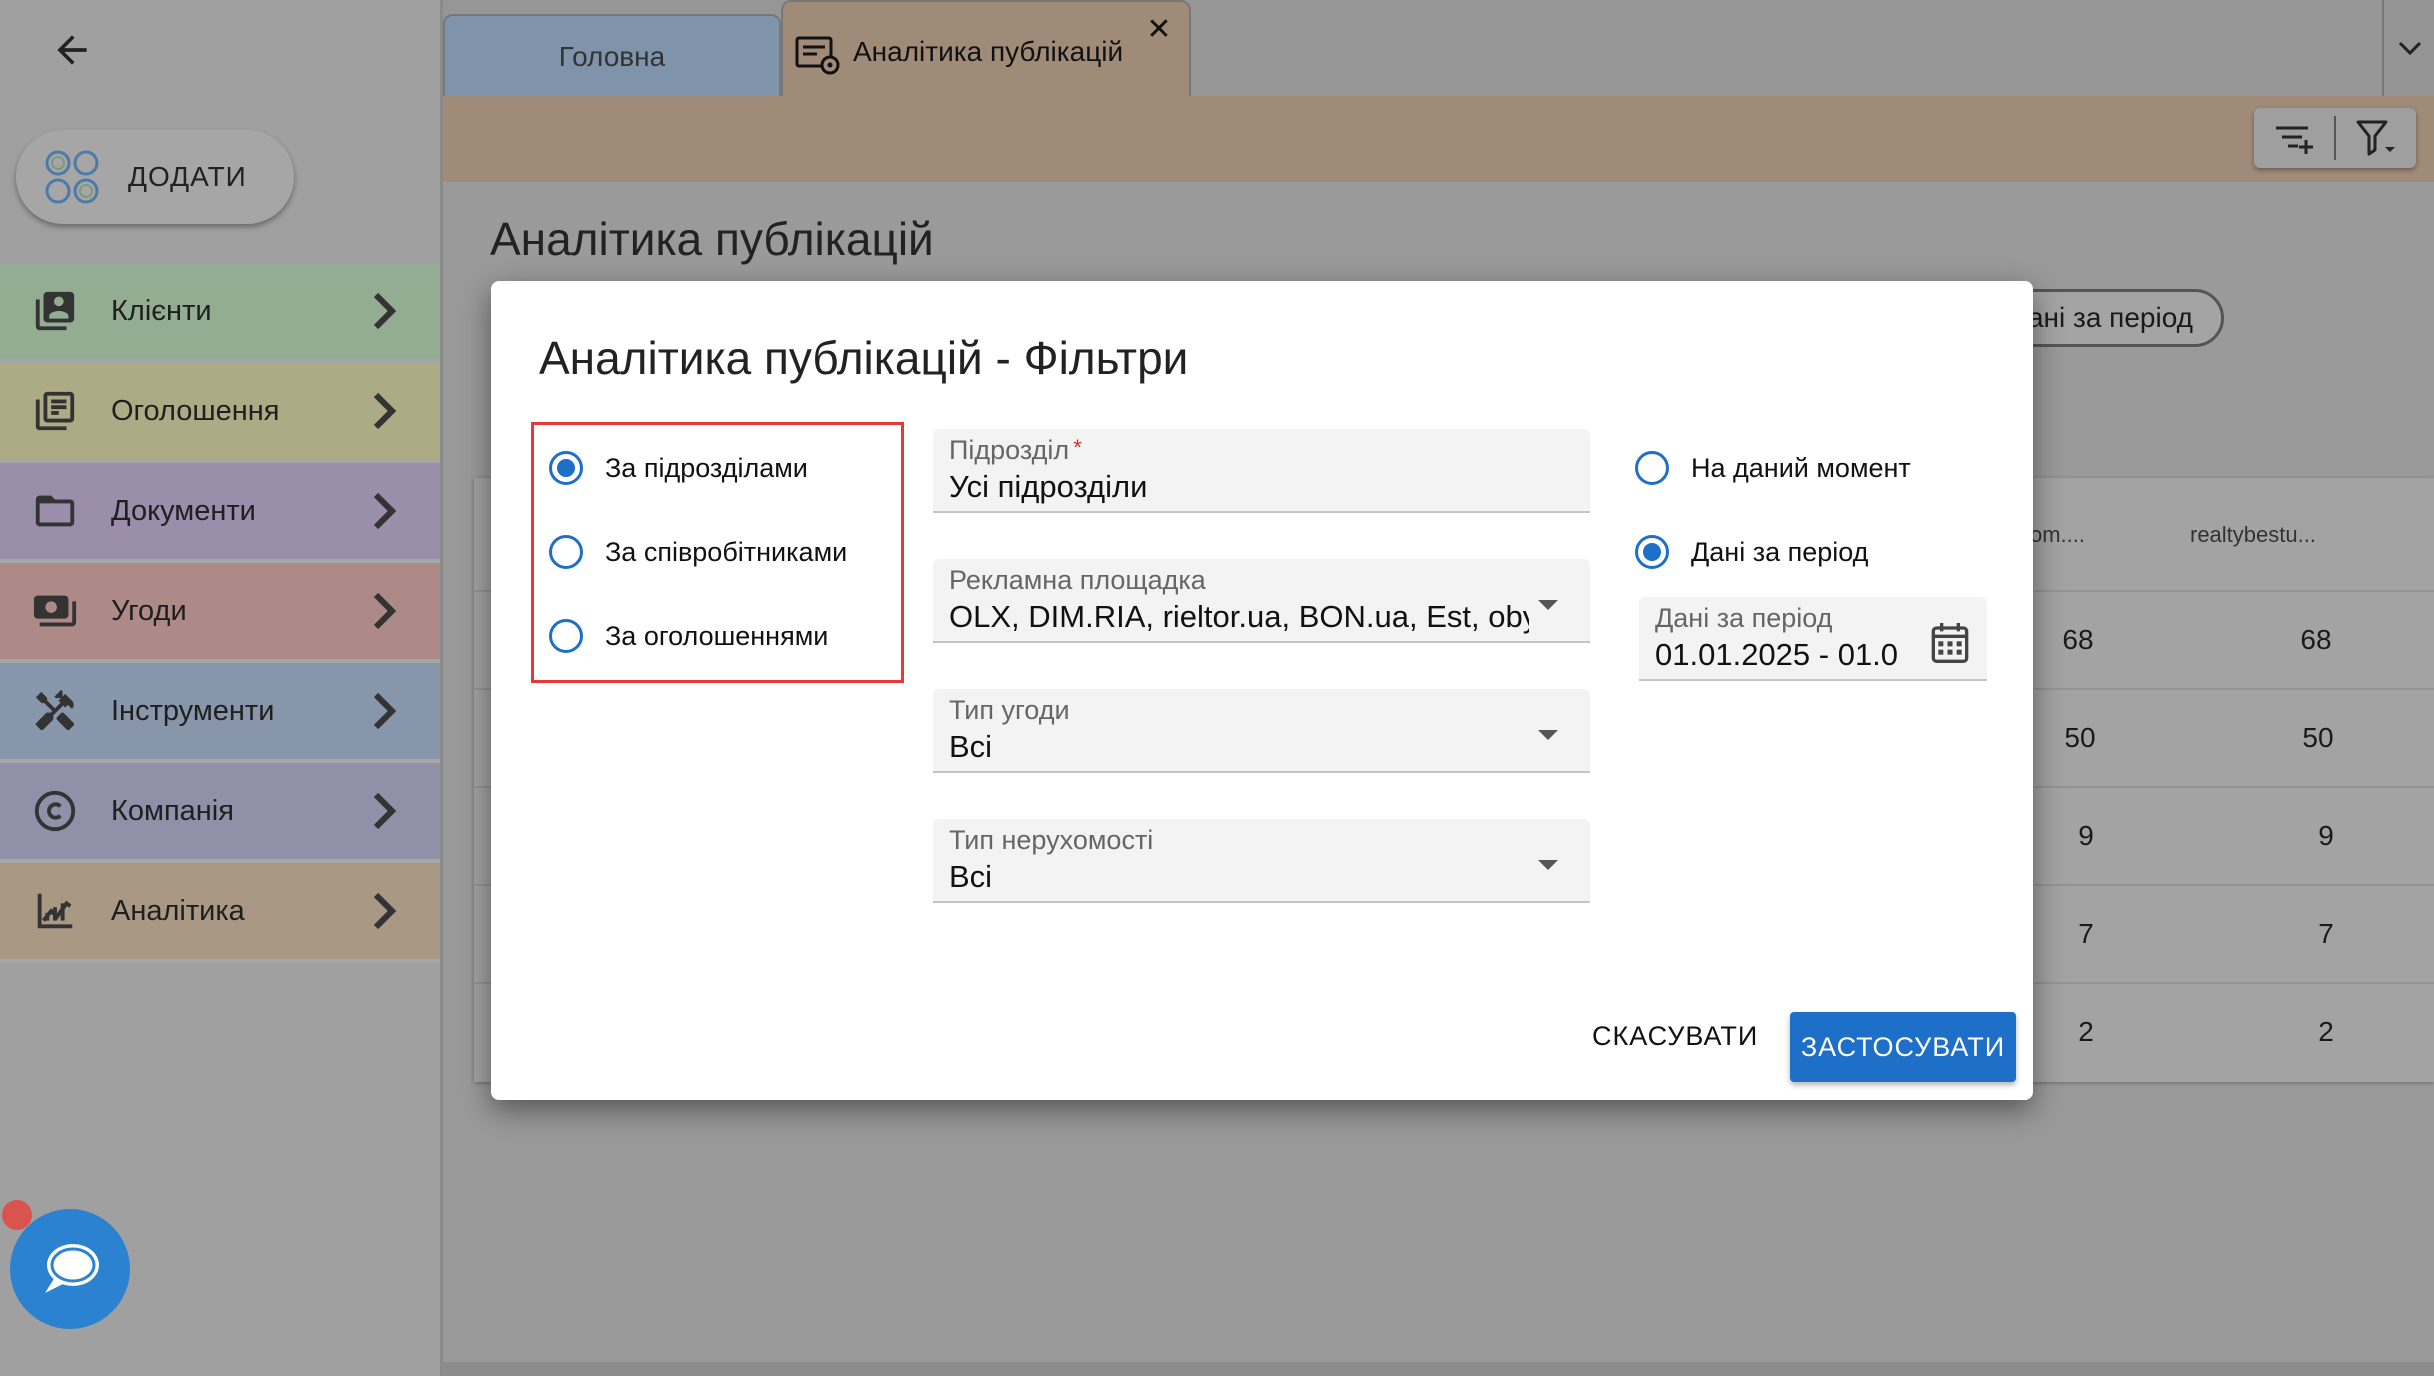 Image resolution: width=2434 pixels, height=1376 pixels. I want to click on sidebar-item-label: Клієнти, so click(161, 310).